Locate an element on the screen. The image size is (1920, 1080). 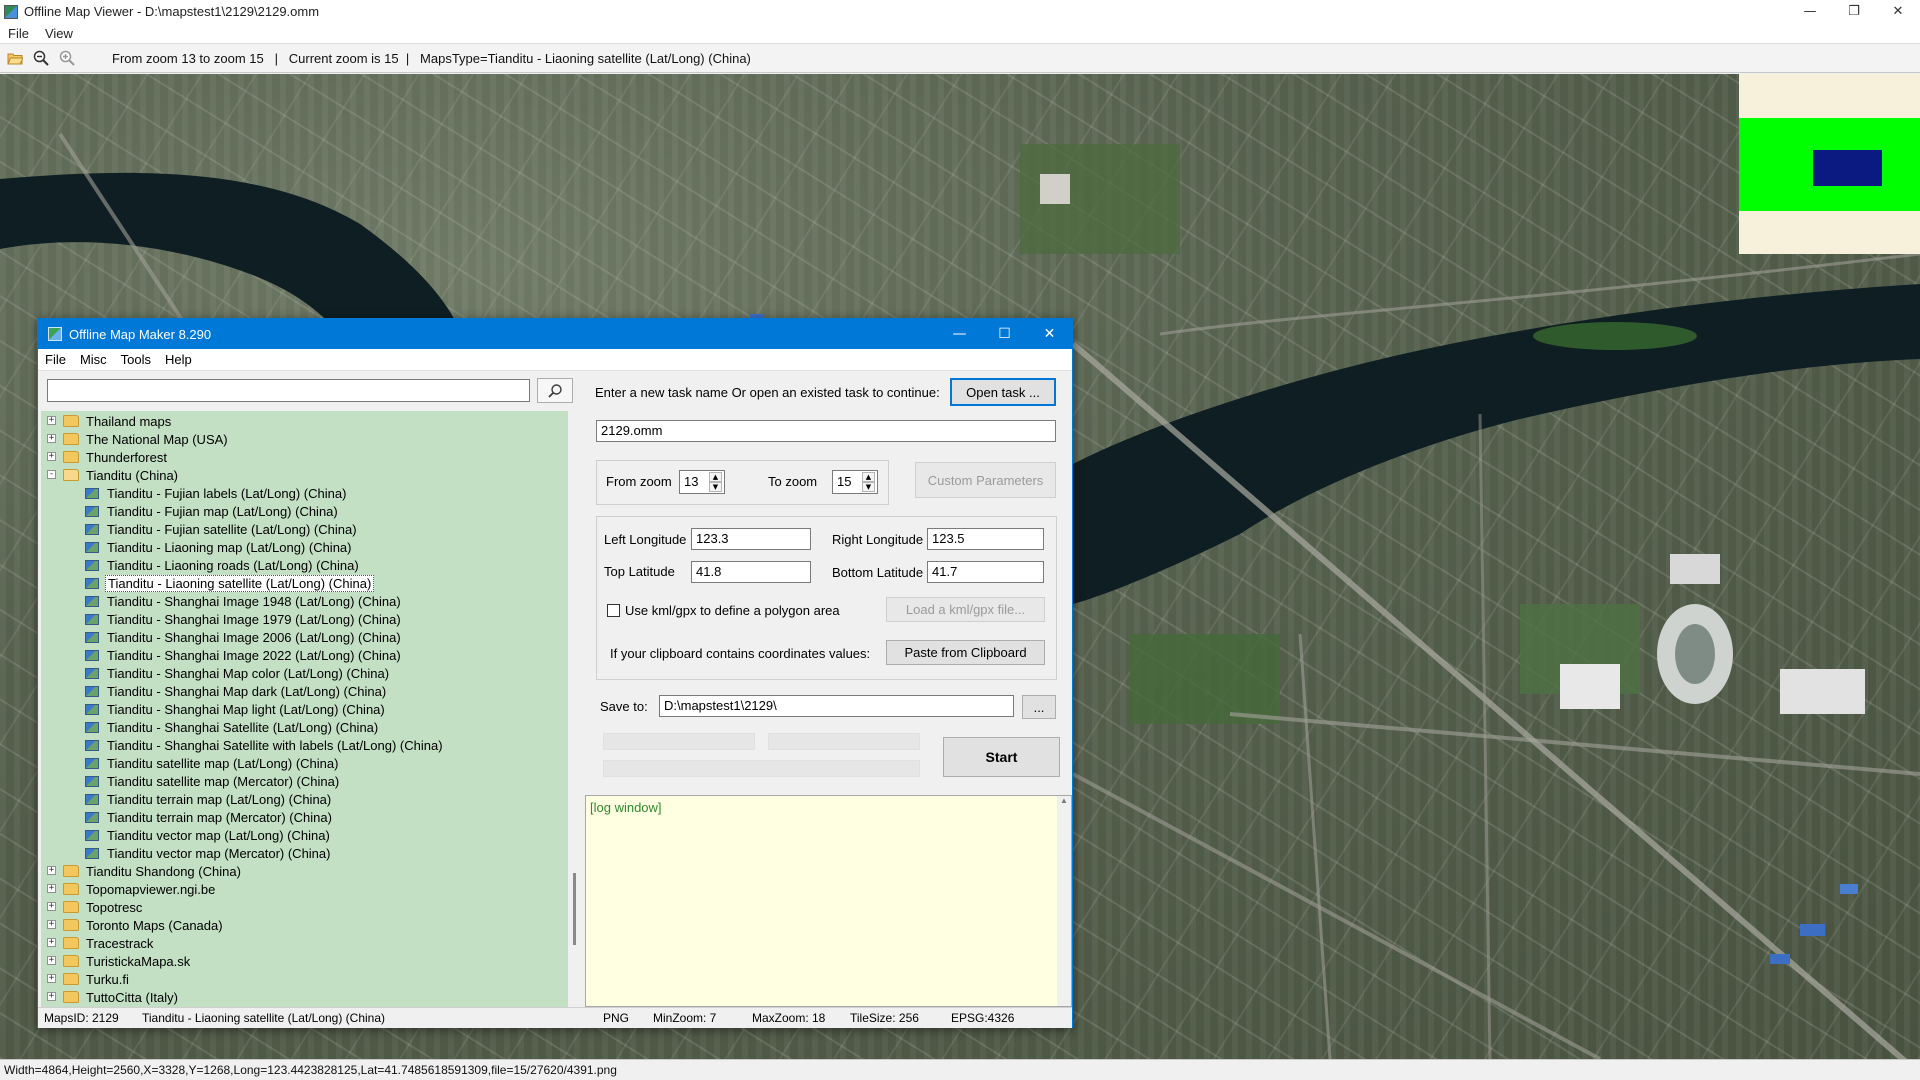
tree-folder-item: + TuristickaMapa.sk is located at coordinates (119, 961).